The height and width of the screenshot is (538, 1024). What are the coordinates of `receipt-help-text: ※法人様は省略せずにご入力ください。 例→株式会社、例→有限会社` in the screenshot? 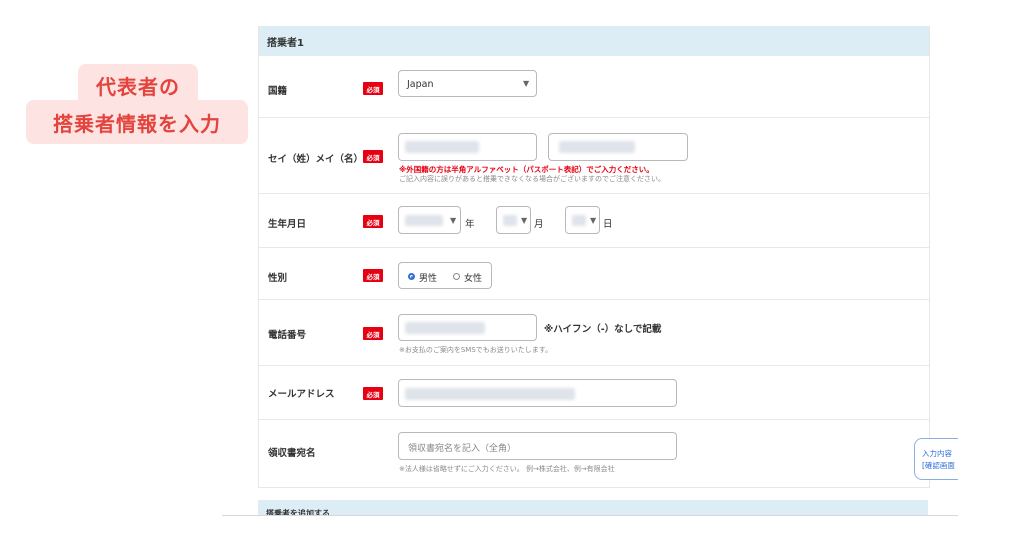 It's located at (507, 469).